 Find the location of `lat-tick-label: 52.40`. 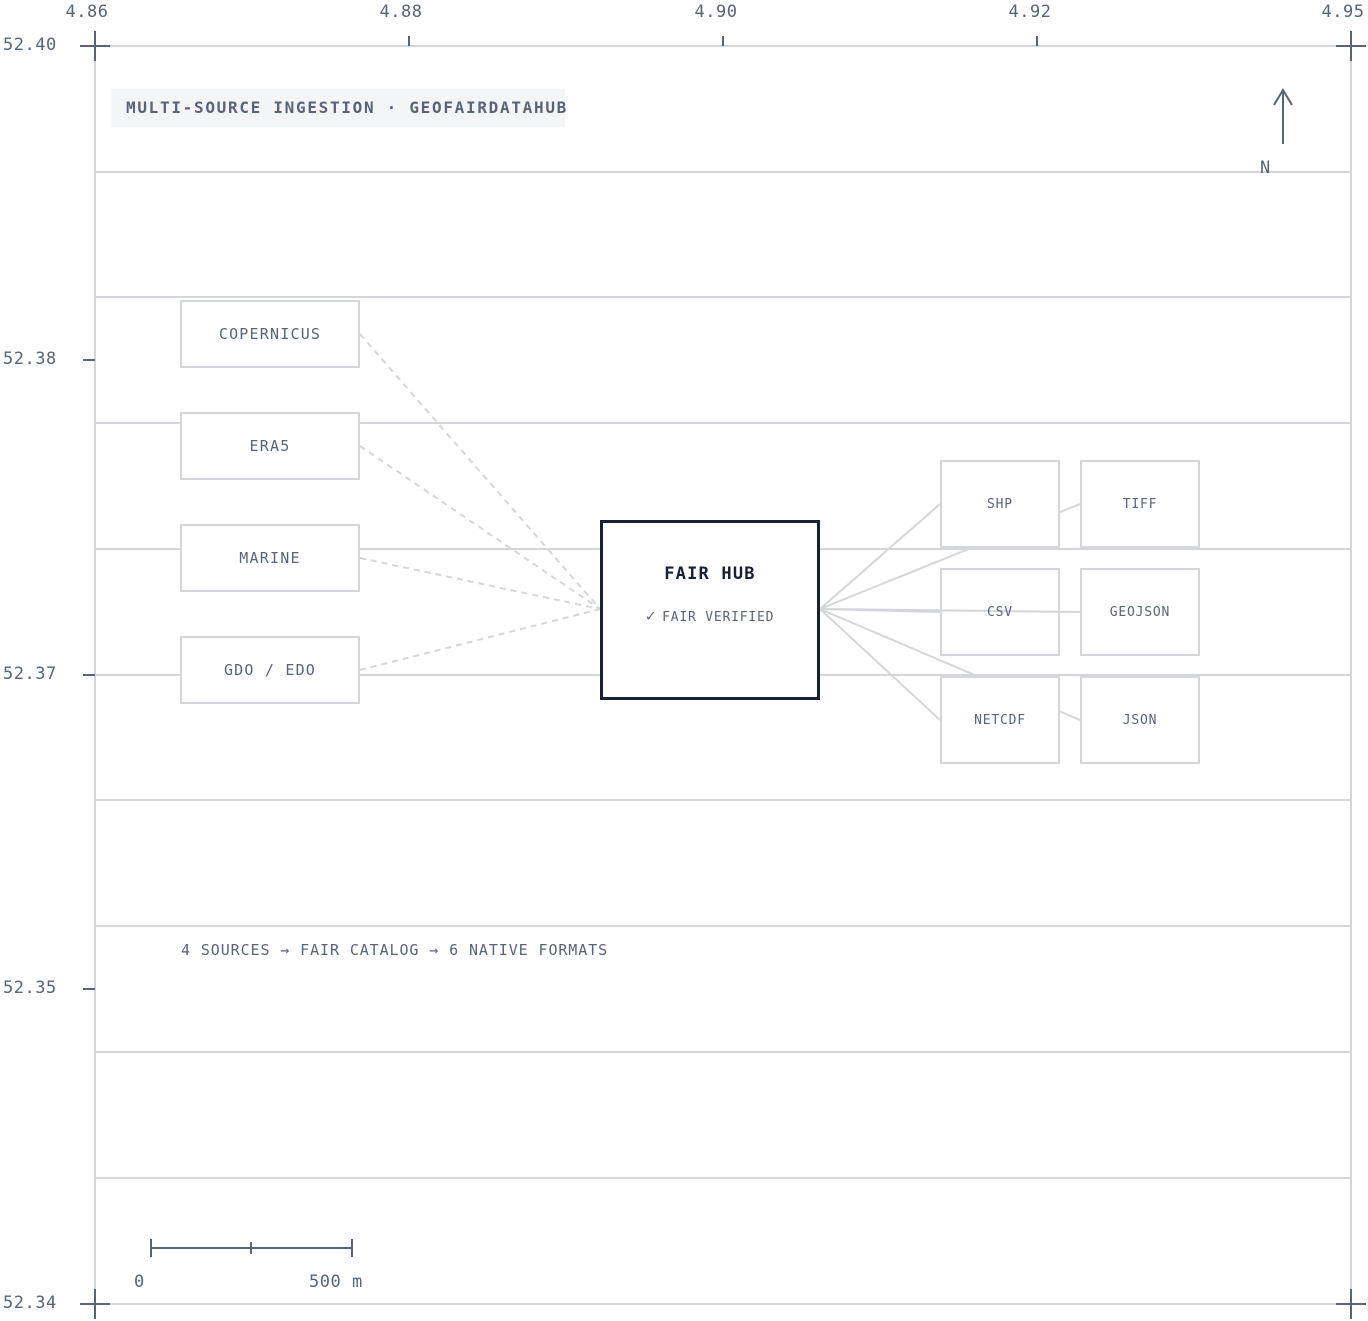

lat-tick-label: 52.40 is located at coordinates (30, 45).